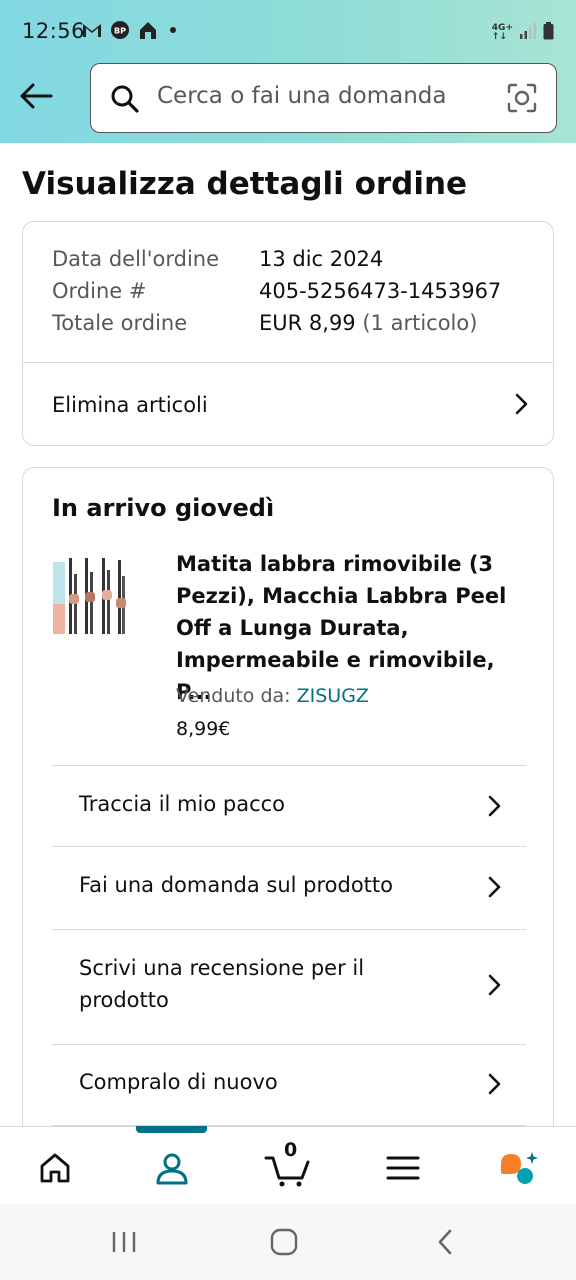 This screenshot has width=576, height=1280. I want to click on recent-apps-icon, so click(124, 1242).